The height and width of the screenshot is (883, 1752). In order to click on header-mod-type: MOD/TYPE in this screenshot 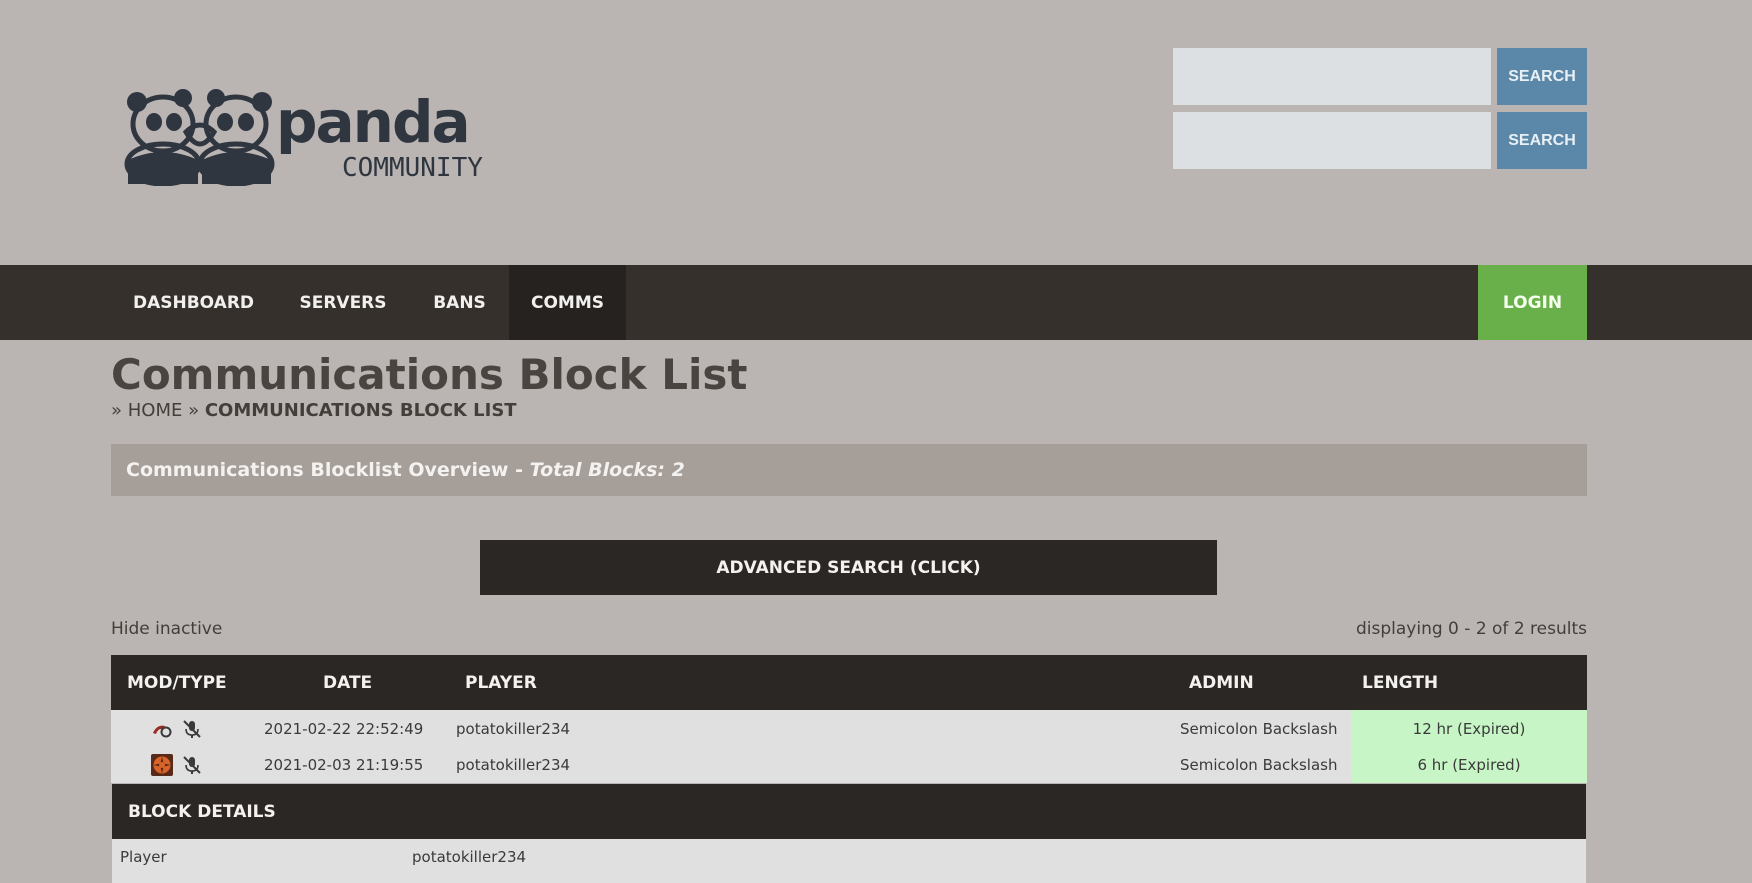, I will do `click(177, 682)`.